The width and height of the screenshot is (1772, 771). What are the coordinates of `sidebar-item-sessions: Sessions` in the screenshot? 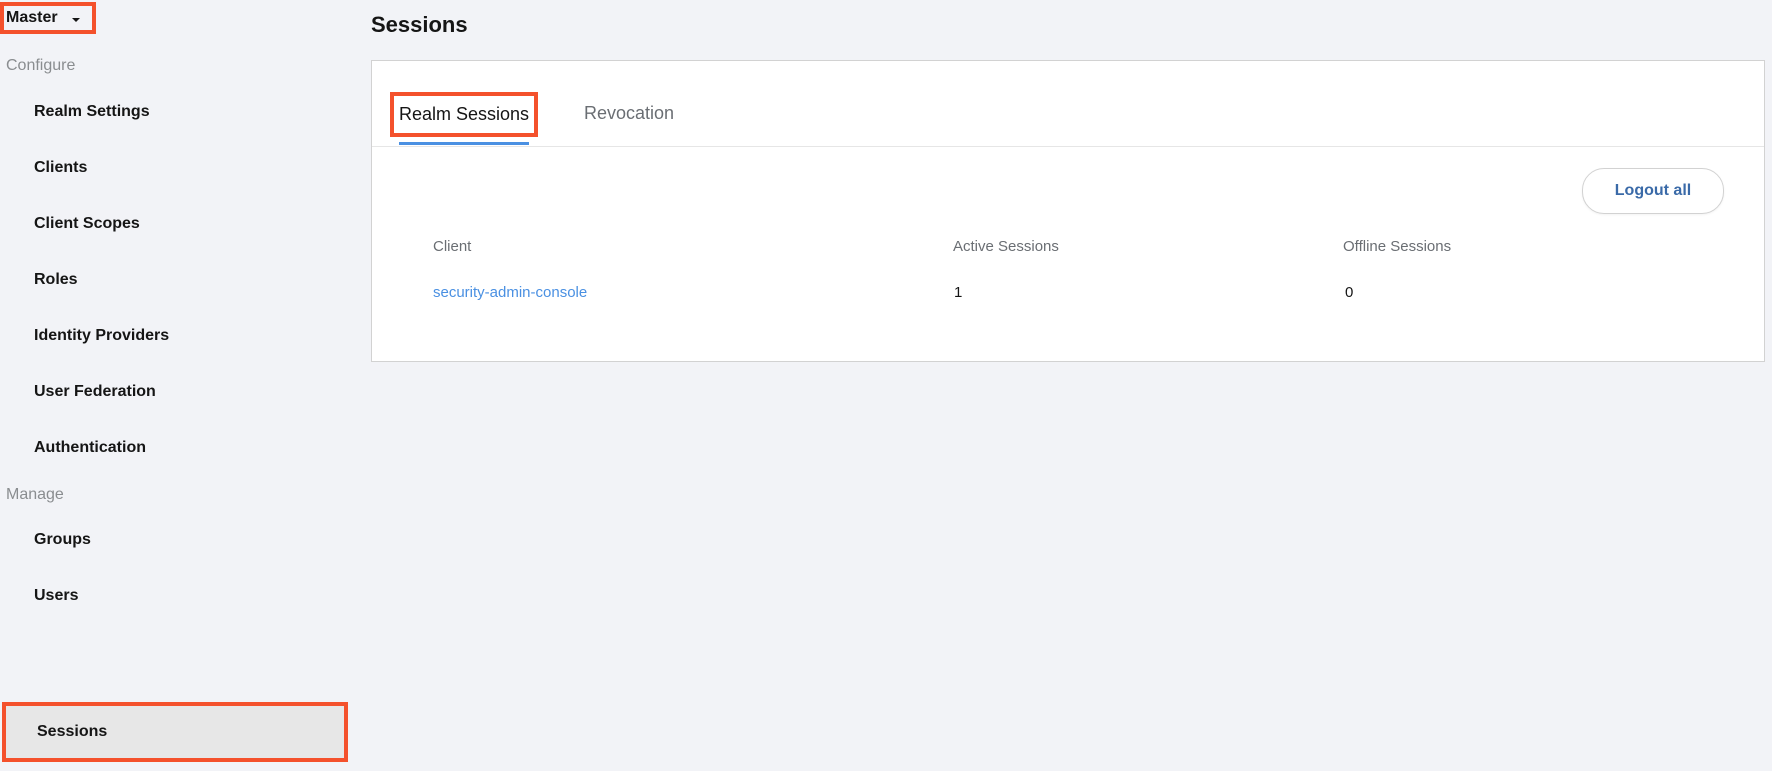 It's located at (175, 732).